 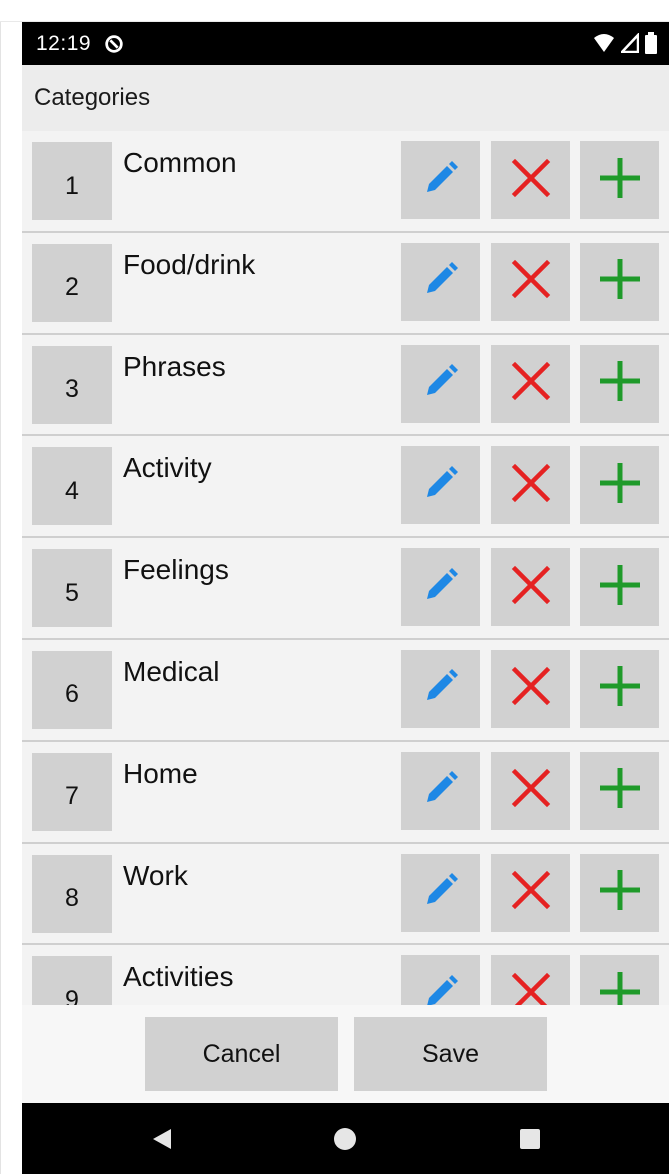 What do you see at coordinates (178, 977) in the screenshot?
I see `category-name: Activities` at bounding box center [178, 977].